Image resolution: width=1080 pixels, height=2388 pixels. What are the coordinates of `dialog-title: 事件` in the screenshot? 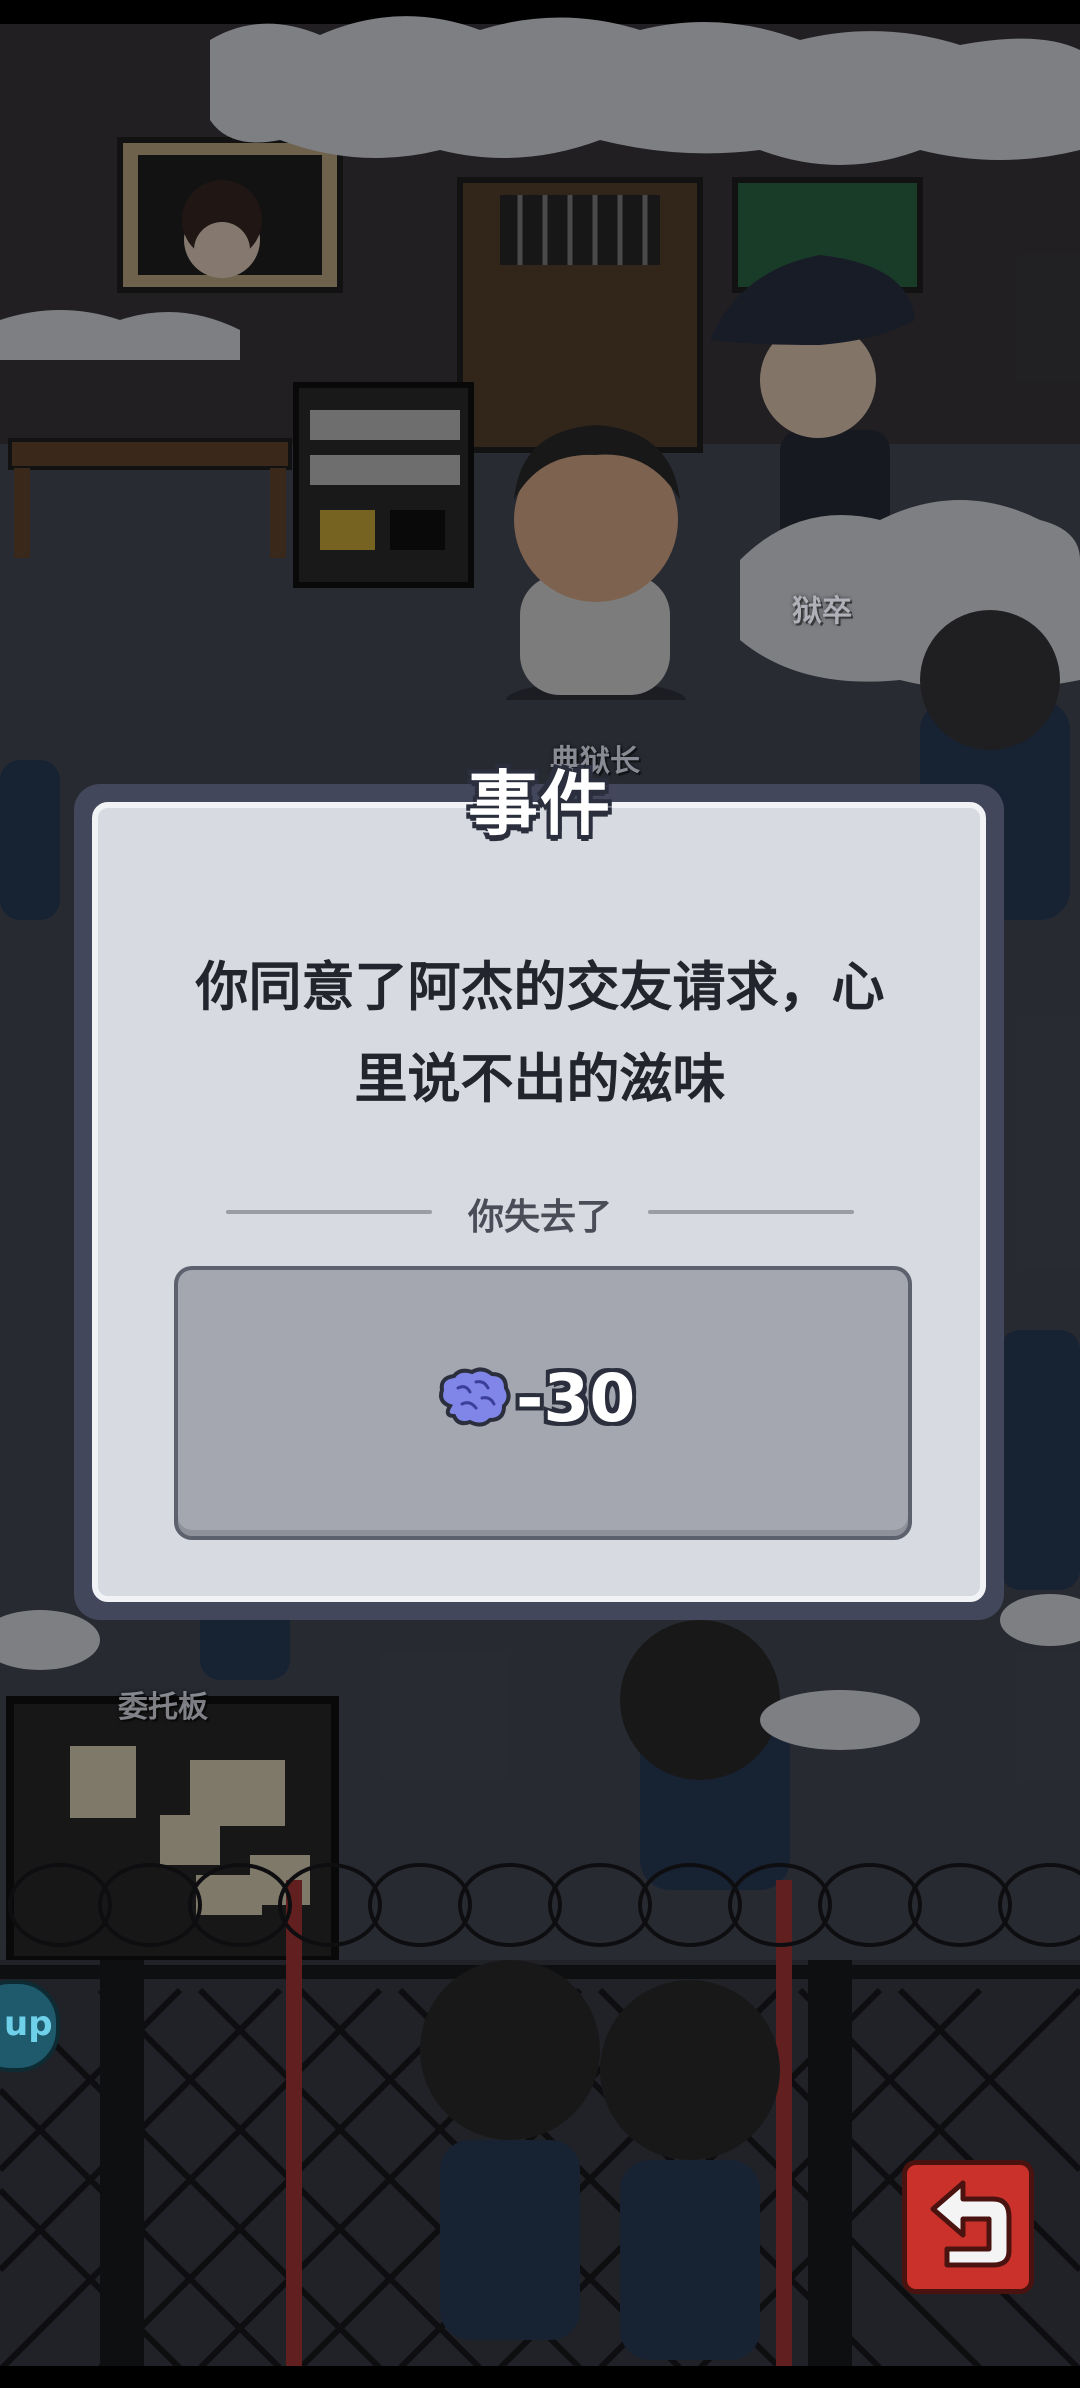 It's located at (540, 804).